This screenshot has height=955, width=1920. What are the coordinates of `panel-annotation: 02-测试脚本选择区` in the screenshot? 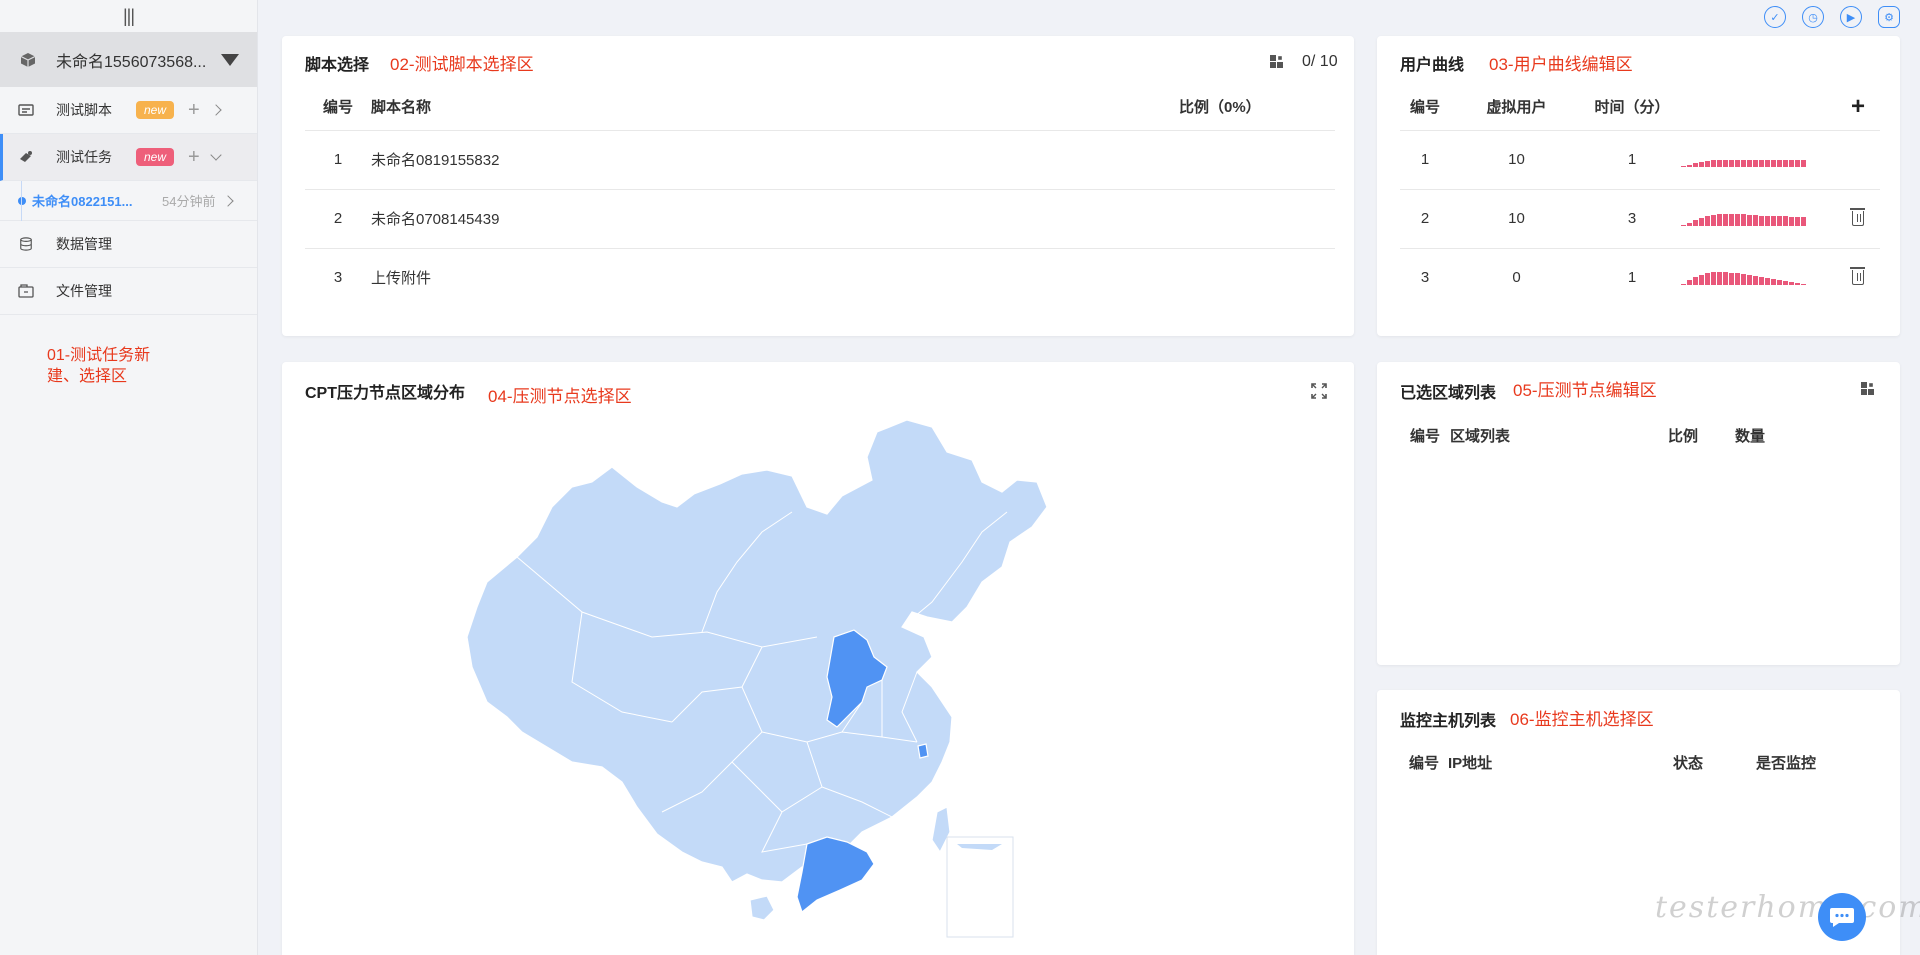 It's located at (462, 64).